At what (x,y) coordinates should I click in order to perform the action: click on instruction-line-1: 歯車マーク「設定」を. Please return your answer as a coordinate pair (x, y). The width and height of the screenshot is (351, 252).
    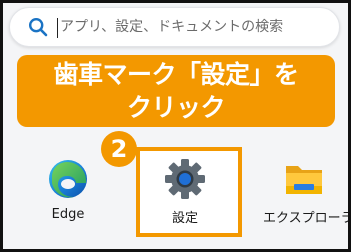
    Looking at the image, I should click on (176, 74).